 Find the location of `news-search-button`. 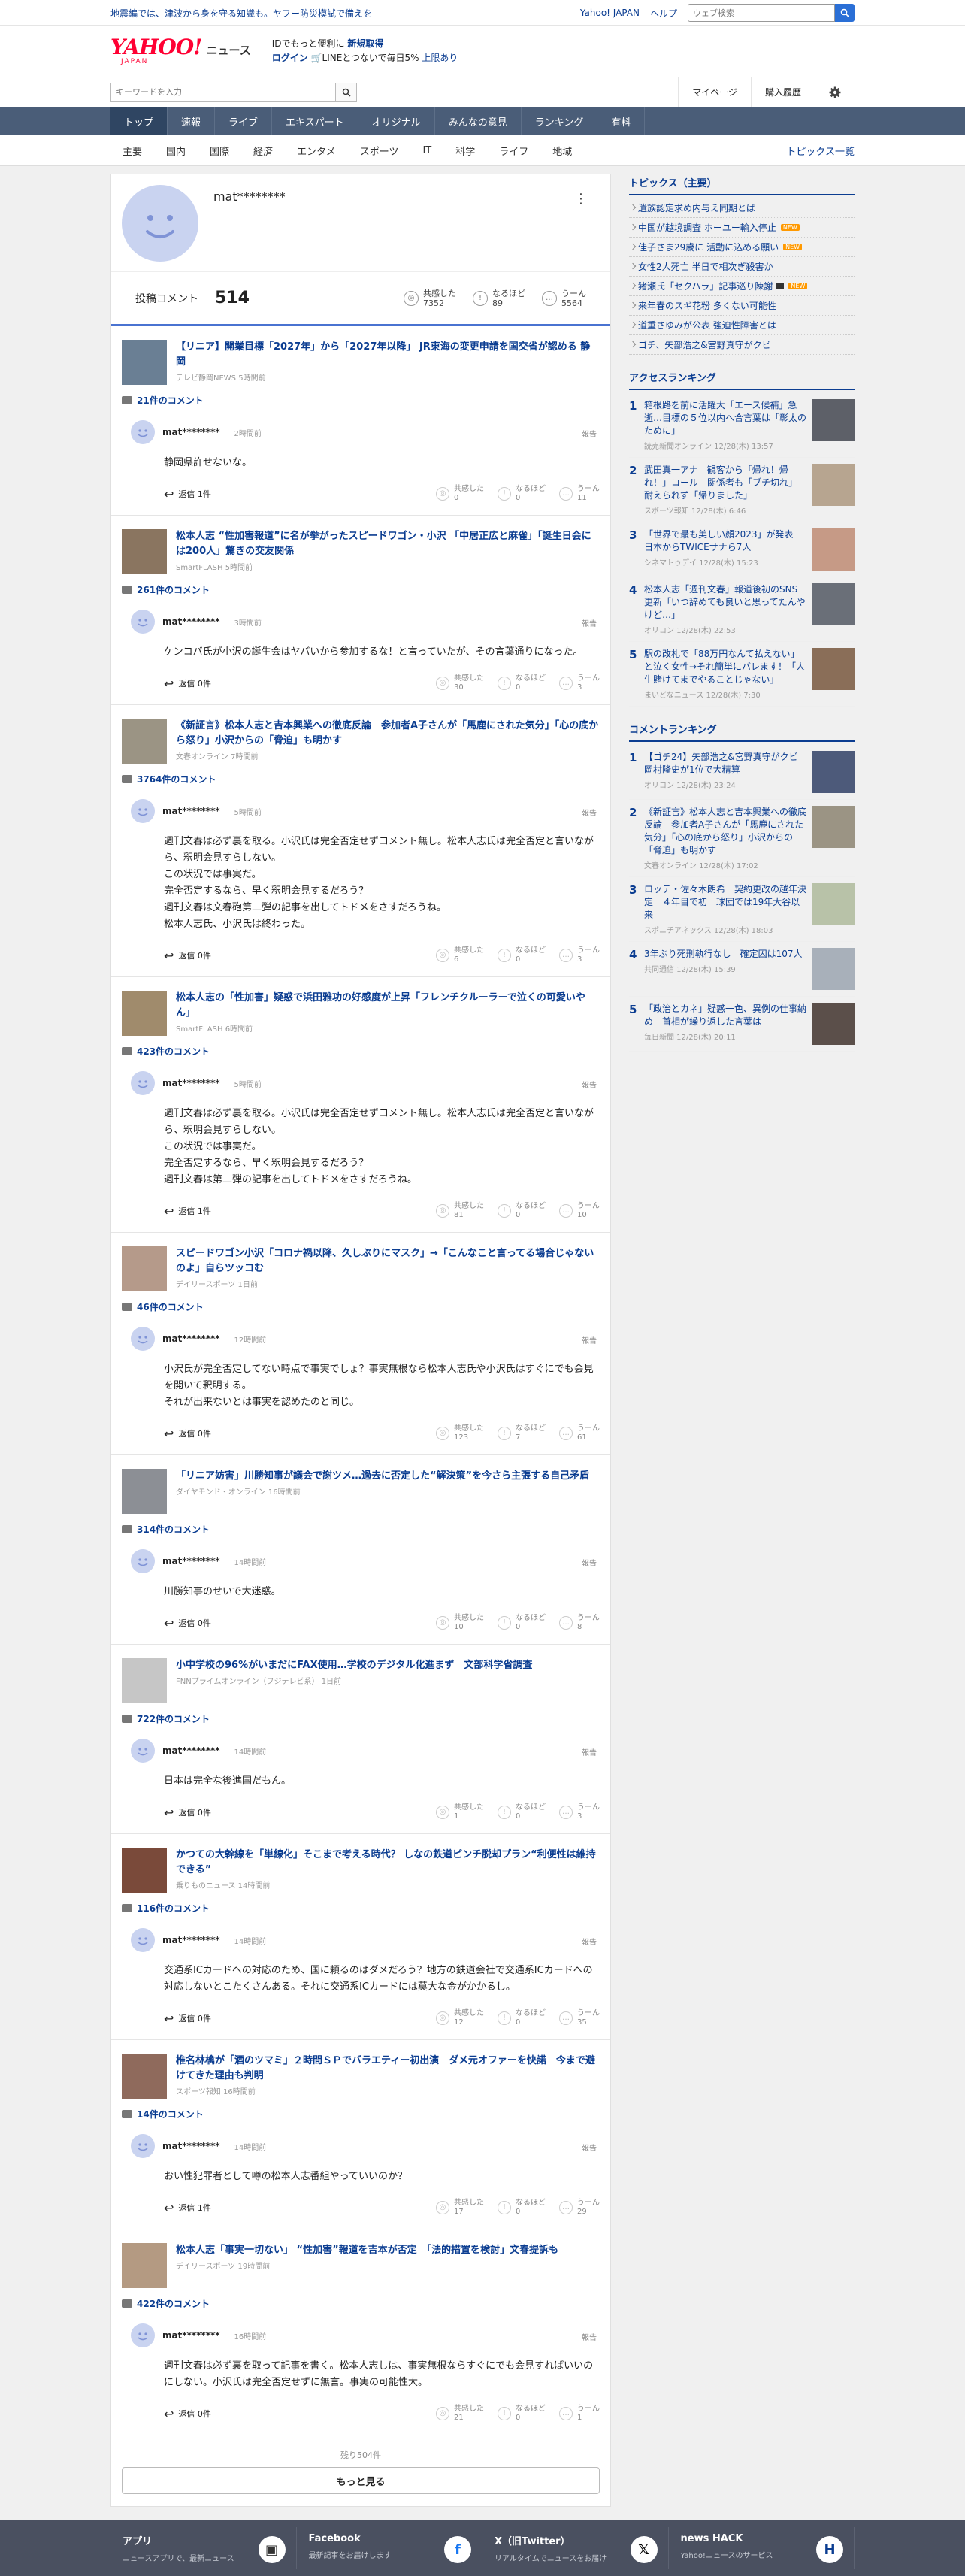

news-search-button is located at coordinates (346, 92).